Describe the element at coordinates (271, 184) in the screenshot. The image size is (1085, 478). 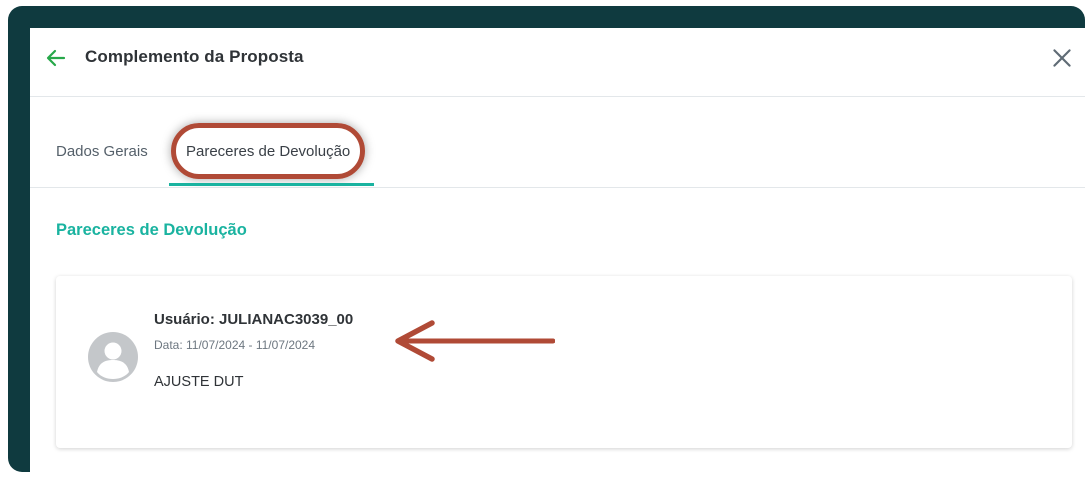
I see `active-tab-indicator` at that location.